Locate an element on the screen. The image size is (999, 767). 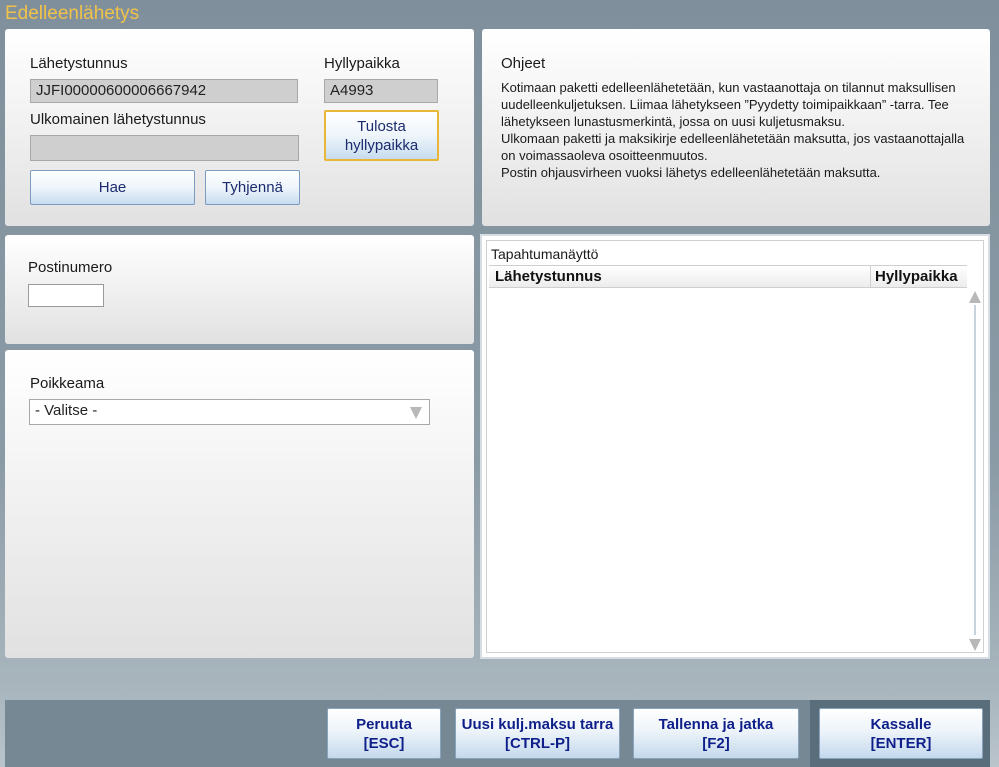
scroll-up-icon is located at coordinates (975, 297).